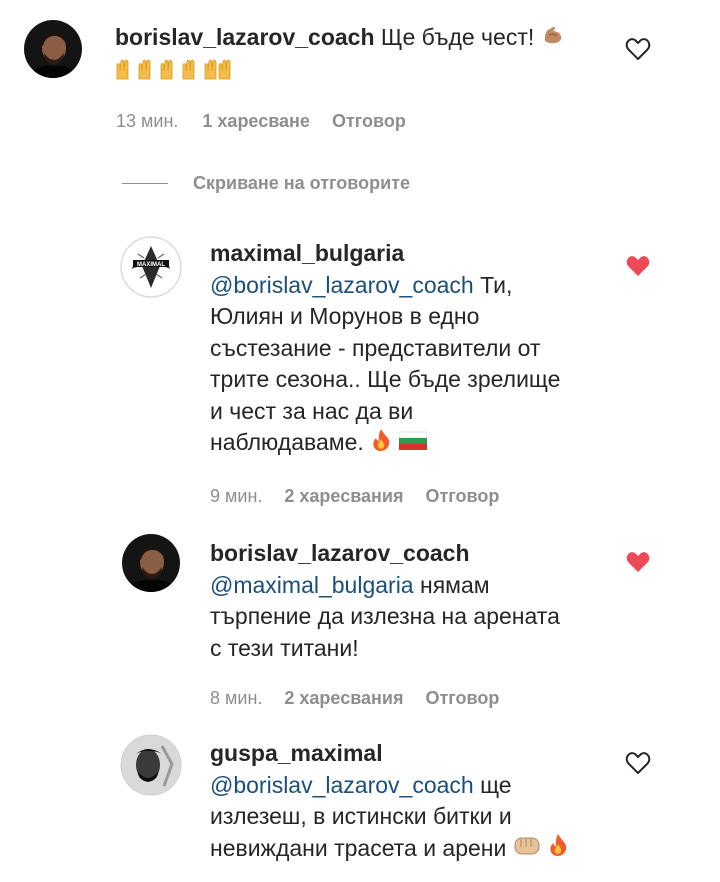 The width and height of the screenshot is (720, 882). Describe the element at coordinates (345, 316) in the screenshot. I see `comment-text-line: Юлиян и Морунов в едно` at that location.